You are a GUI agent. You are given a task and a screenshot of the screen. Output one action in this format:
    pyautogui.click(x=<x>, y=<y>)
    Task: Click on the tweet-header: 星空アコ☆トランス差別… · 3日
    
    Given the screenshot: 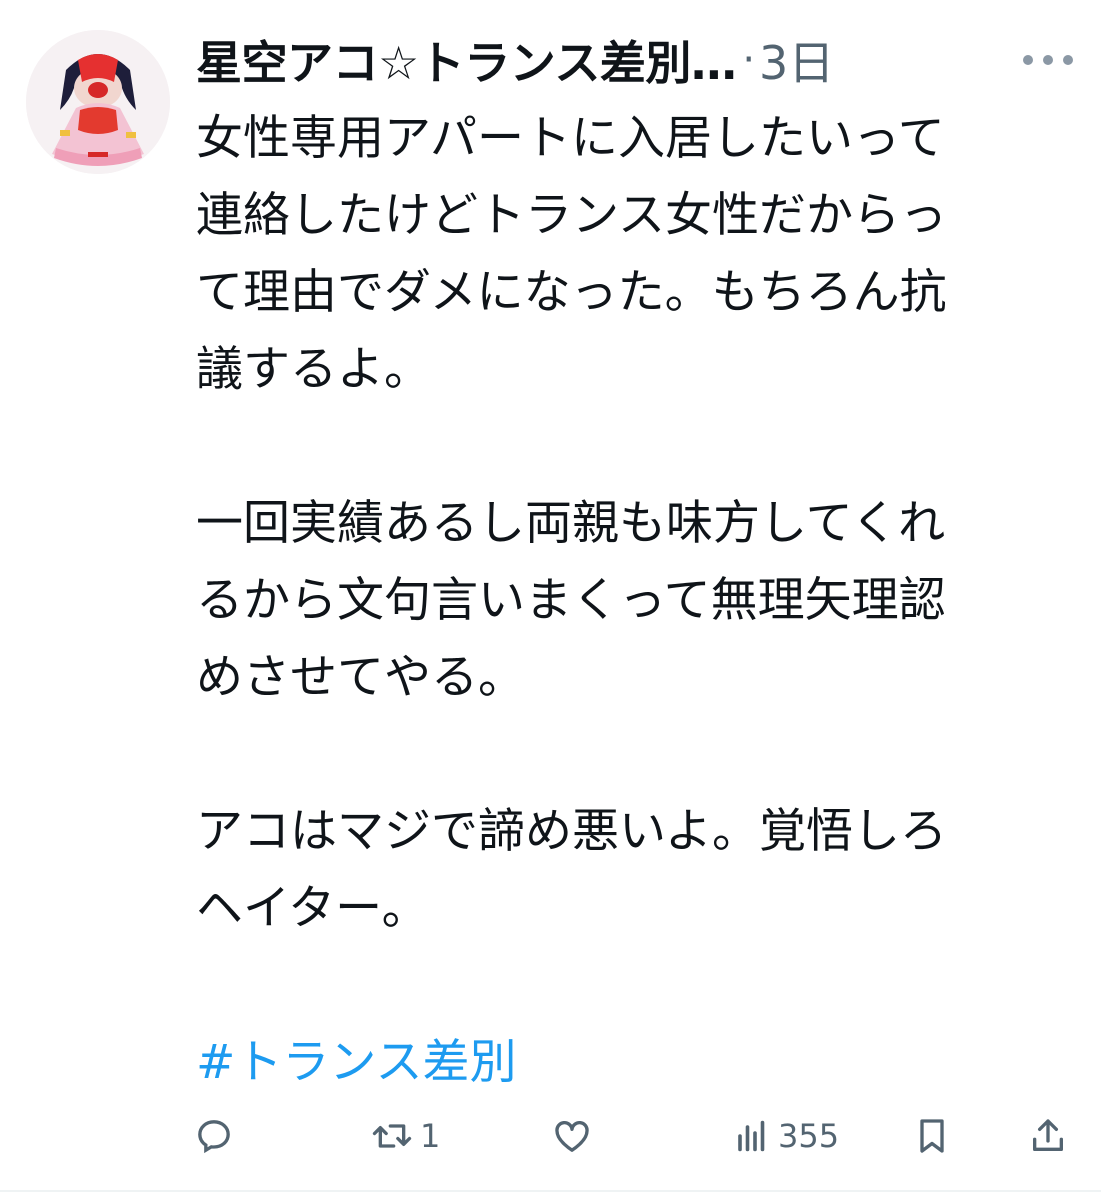 What is the action you would take?
    pyautogui.click(x=515, y=60)
    